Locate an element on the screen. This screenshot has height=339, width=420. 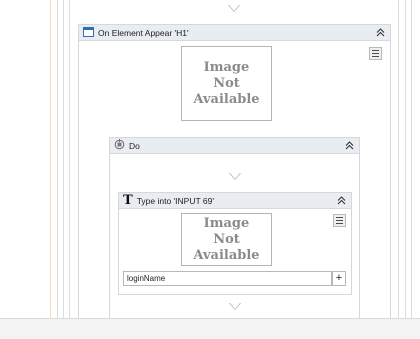
text-value-input: loginName is located at coordinates (227, 278).